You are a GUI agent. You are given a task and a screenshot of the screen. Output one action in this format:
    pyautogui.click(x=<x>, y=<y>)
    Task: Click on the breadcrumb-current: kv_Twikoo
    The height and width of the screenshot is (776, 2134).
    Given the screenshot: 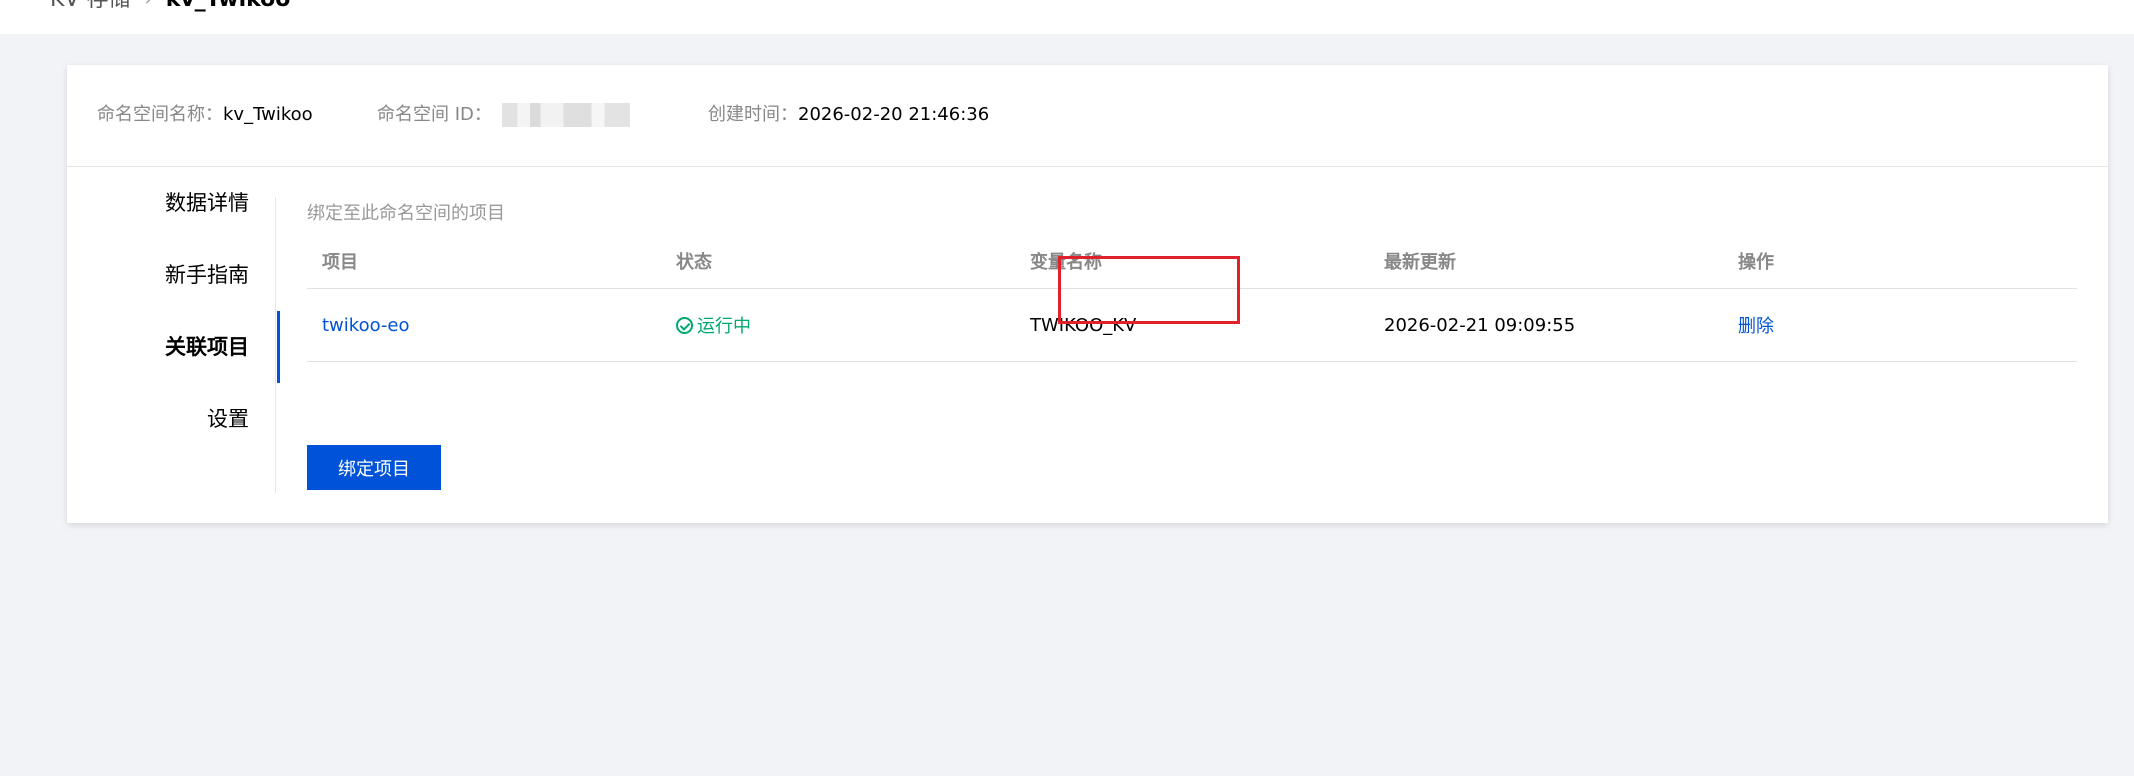 What is the action you would take?
    pyautogui.click(x=228, y=6)
    